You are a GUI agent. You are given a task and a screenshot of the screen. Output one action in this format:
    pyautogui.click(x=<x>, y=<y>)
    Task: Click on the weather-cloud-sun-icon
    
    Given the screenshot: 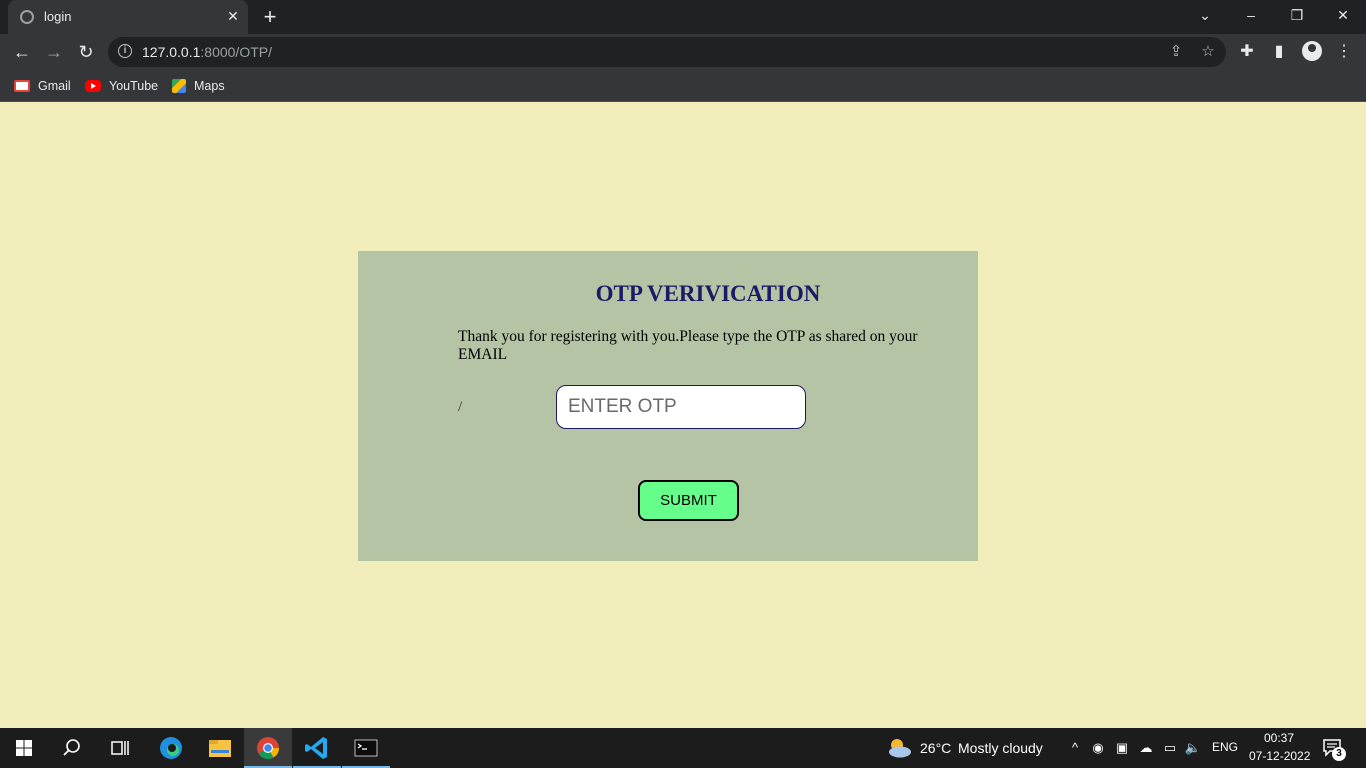 What is the action you would take?
    pyautogui.click(x=899, y=748)
    